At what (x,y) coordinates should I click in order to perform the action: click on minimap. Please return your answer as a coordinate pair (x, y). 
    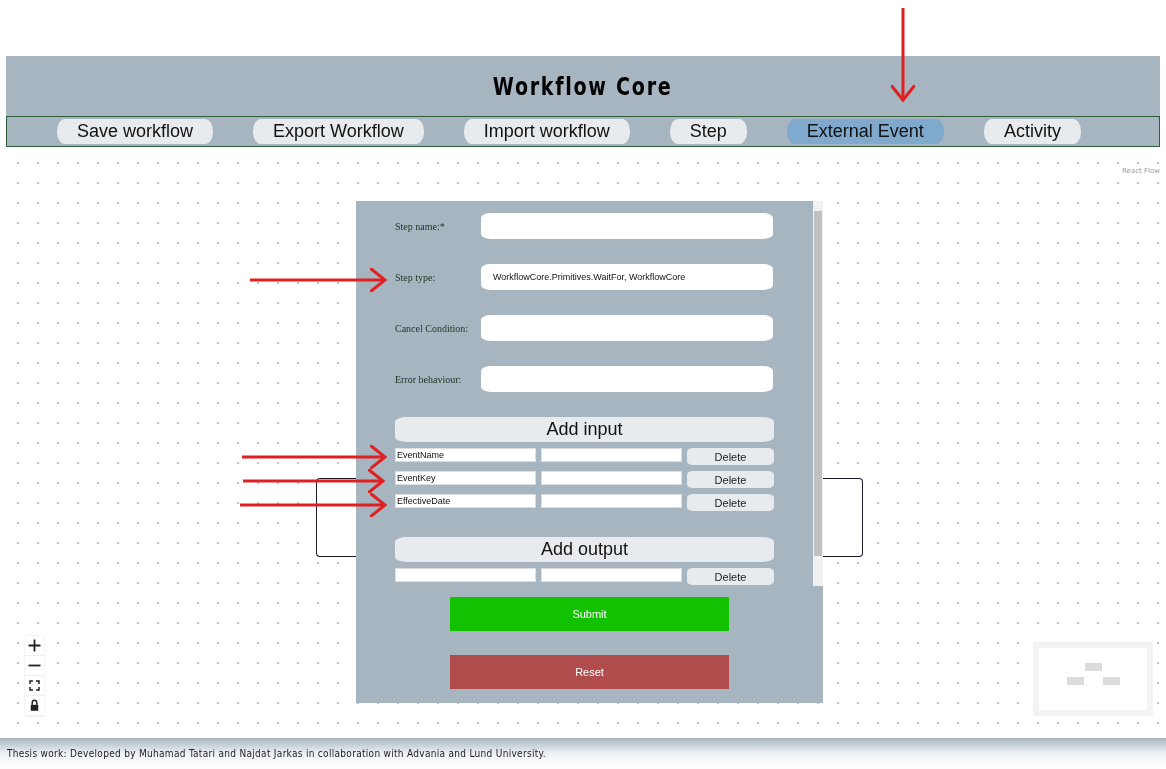
    Looking at the image, I should click on (1093, 679).